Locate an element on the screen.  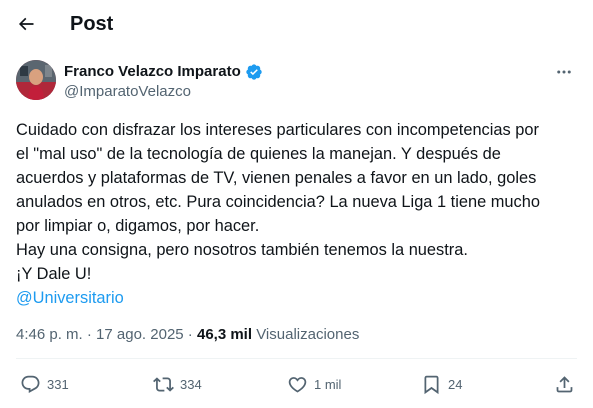
name-row: Franco Velazco Imparato is located at coordinates (163, 72).